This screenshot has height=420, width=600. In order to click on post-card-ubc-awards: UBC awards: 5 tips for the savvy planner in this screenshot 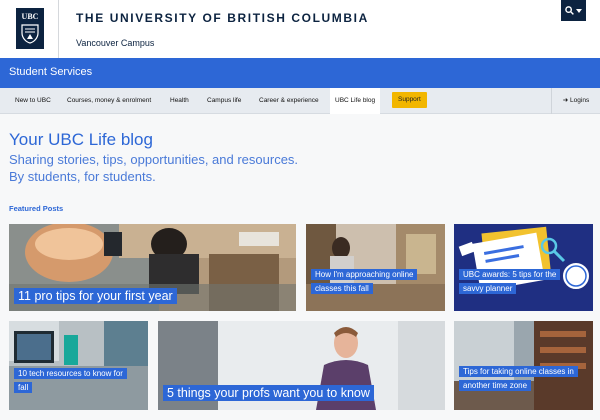, I will do `click(523, 267)`.